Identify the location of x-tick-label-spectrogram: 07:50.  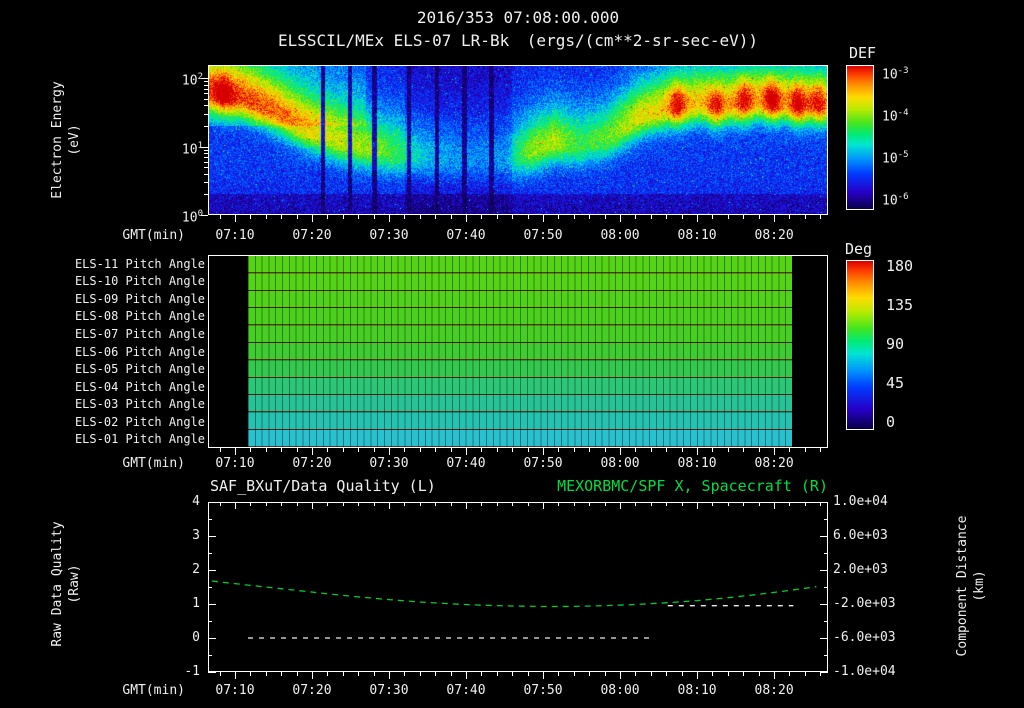
(543, 235).